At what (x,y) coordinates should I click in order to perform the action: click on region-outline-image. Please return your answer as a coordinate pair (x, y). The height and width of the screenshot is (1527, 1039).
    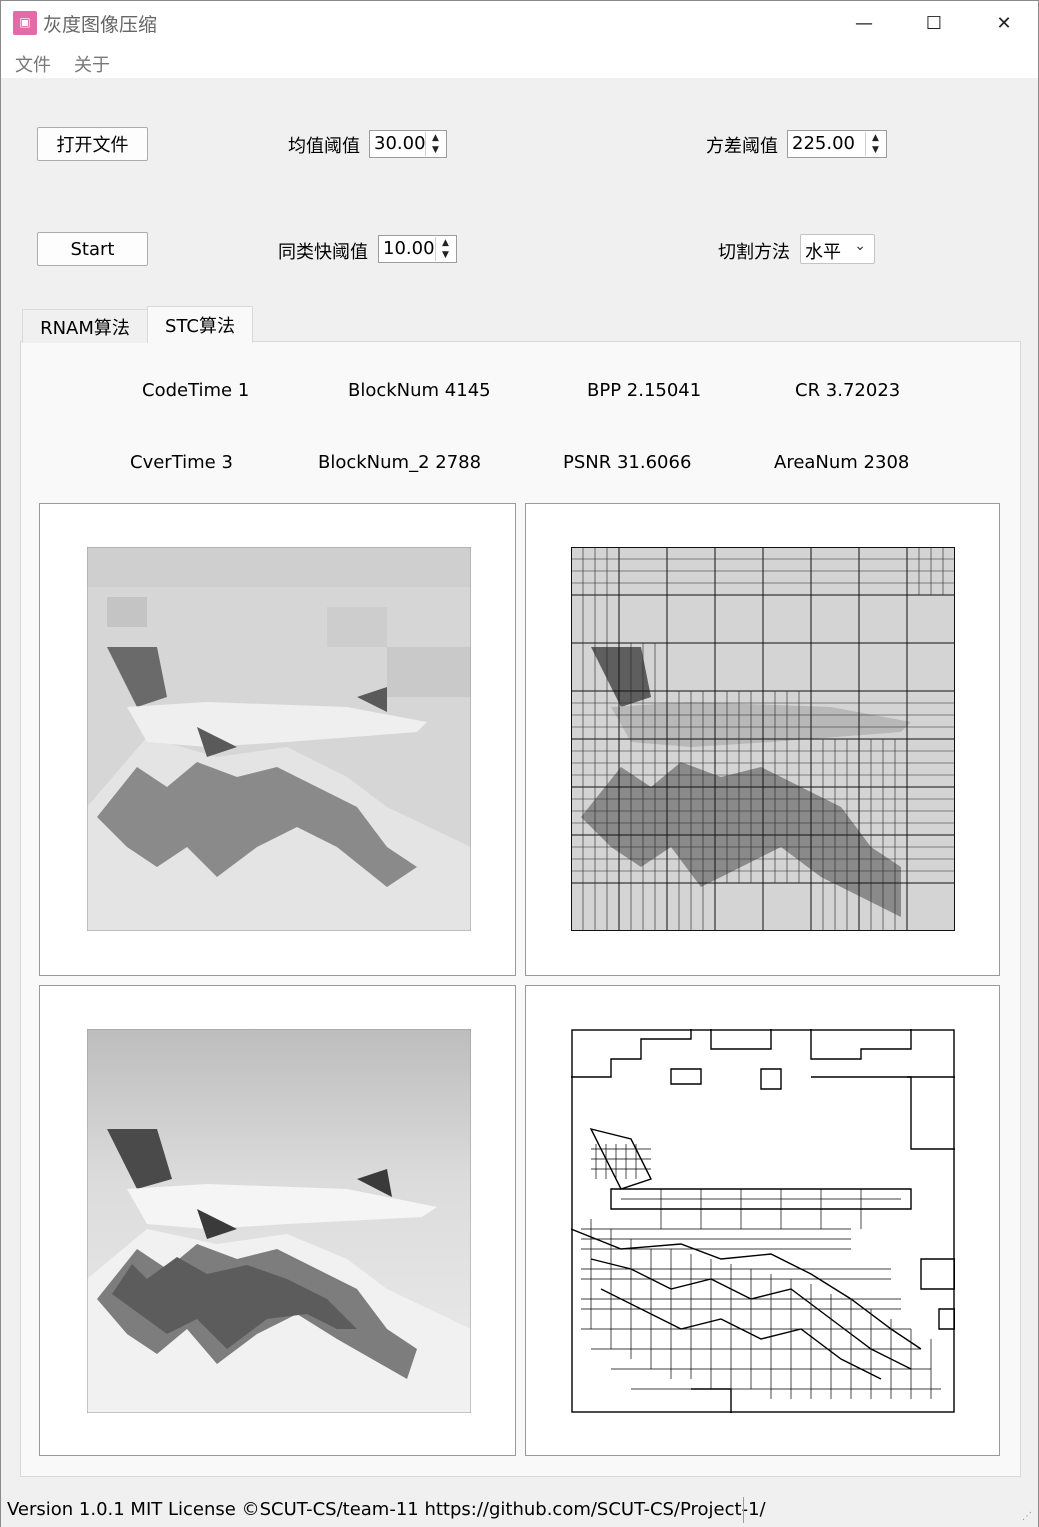
    Looking at the image, I should click on (763, 1221).